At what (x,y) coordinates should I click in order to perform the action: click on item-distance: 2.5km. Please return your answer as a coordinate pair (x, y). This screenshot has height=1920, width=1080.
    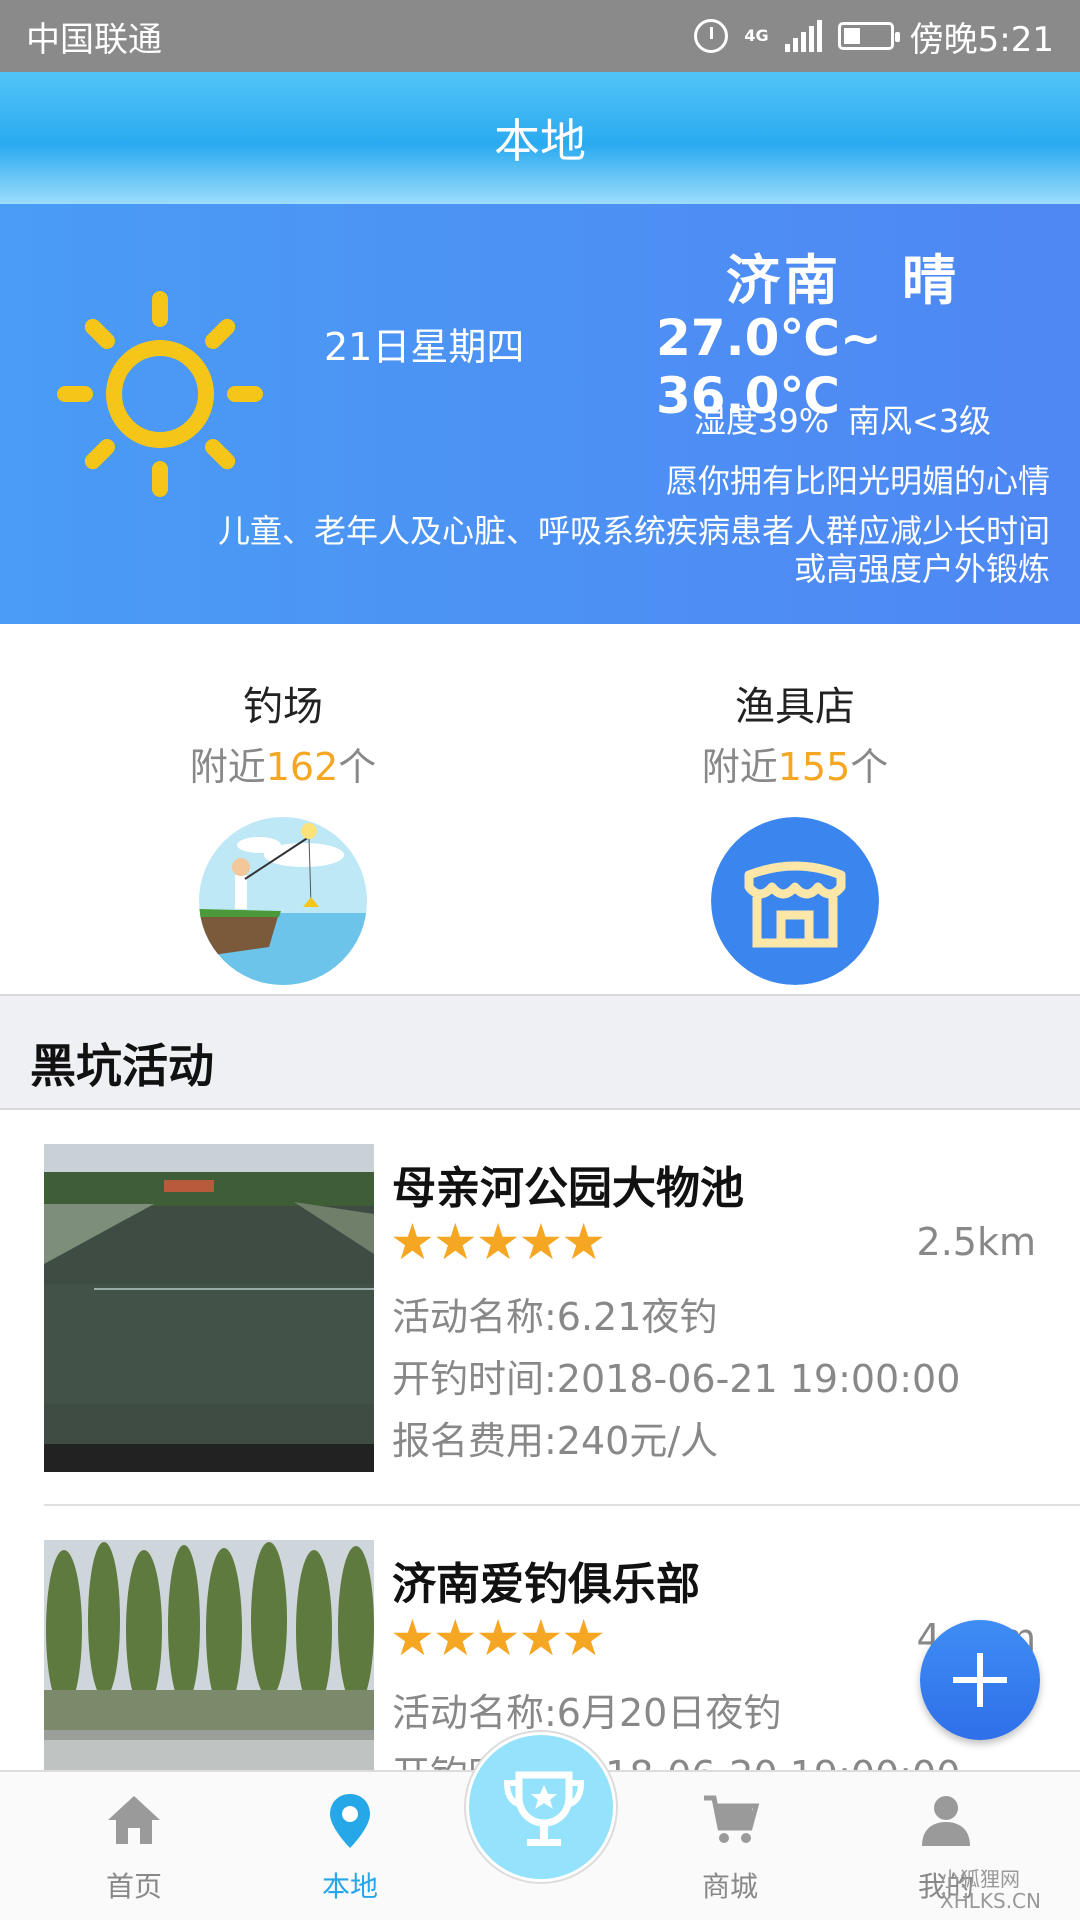
    Looking at the image, I should click on (976, 1242).